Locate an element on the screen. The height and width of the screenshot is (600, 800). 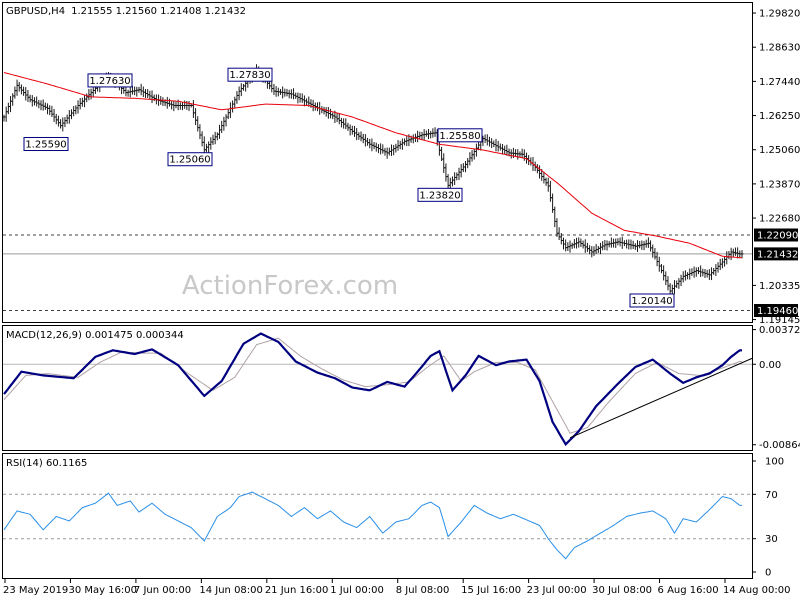
rsi-tick-label: 70 is located at coordinates (771, 495).